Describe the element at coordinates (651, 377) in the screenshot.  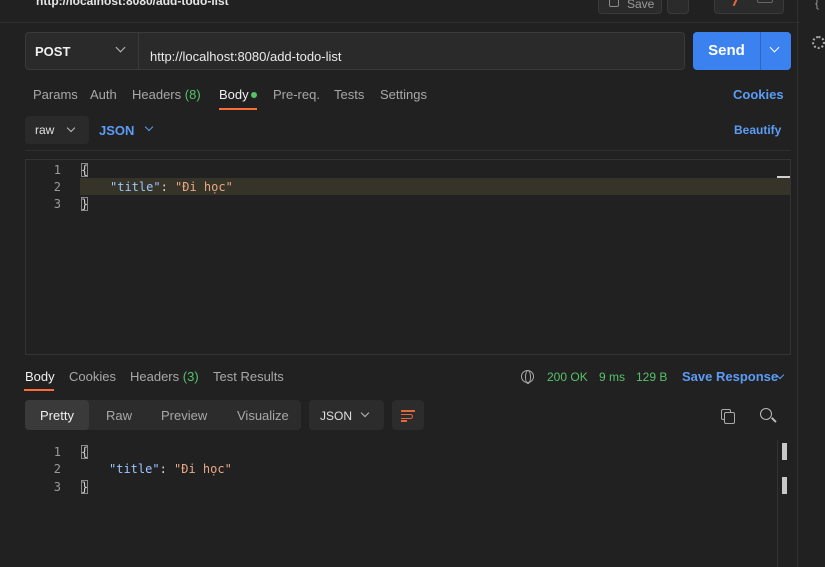
I see `response-size: 129 B` at that location.